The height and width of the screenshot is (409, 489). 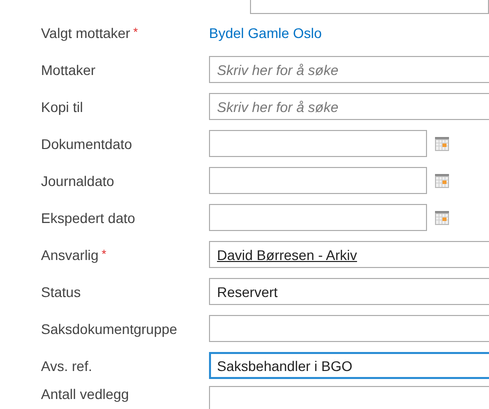 What do you see at coordinates (86, 144) in the screenshot?
I see `field-label: Dokumentdato` at bounding box center [86, 144].